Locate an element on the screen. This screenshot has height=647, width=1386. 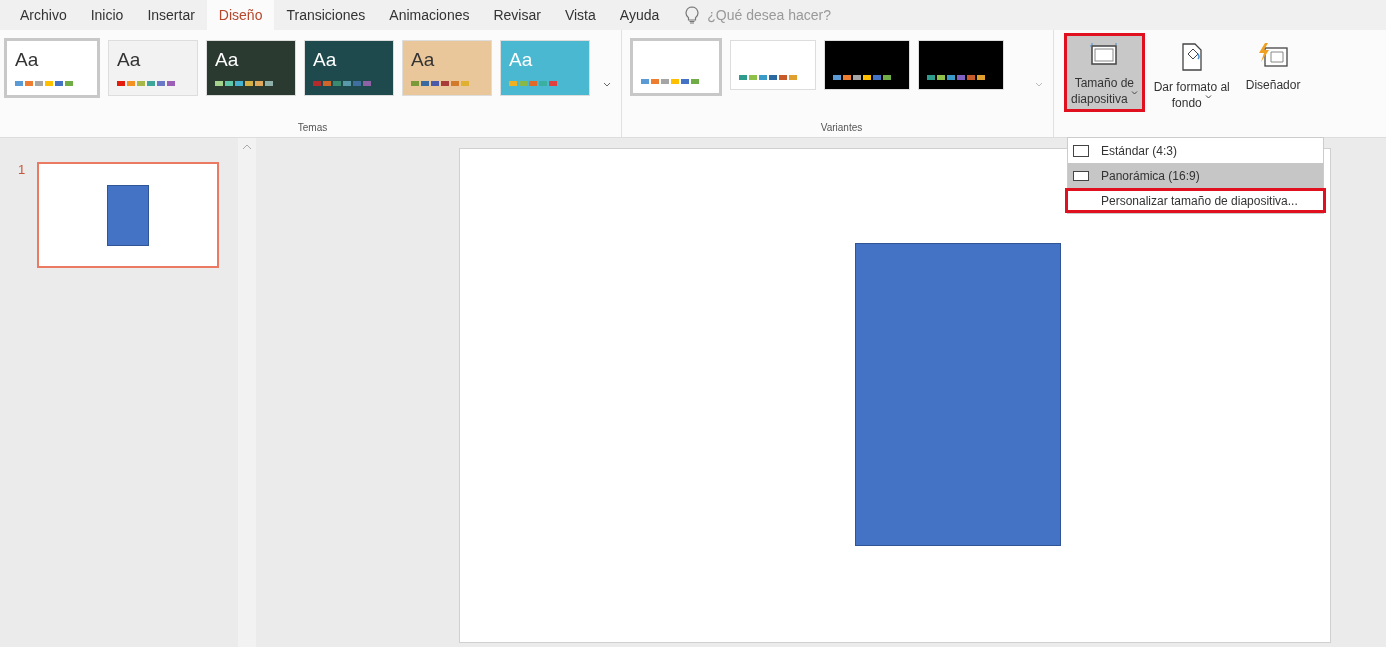
ribbon-tab: Transiciones is located at coordinates (326, 15).